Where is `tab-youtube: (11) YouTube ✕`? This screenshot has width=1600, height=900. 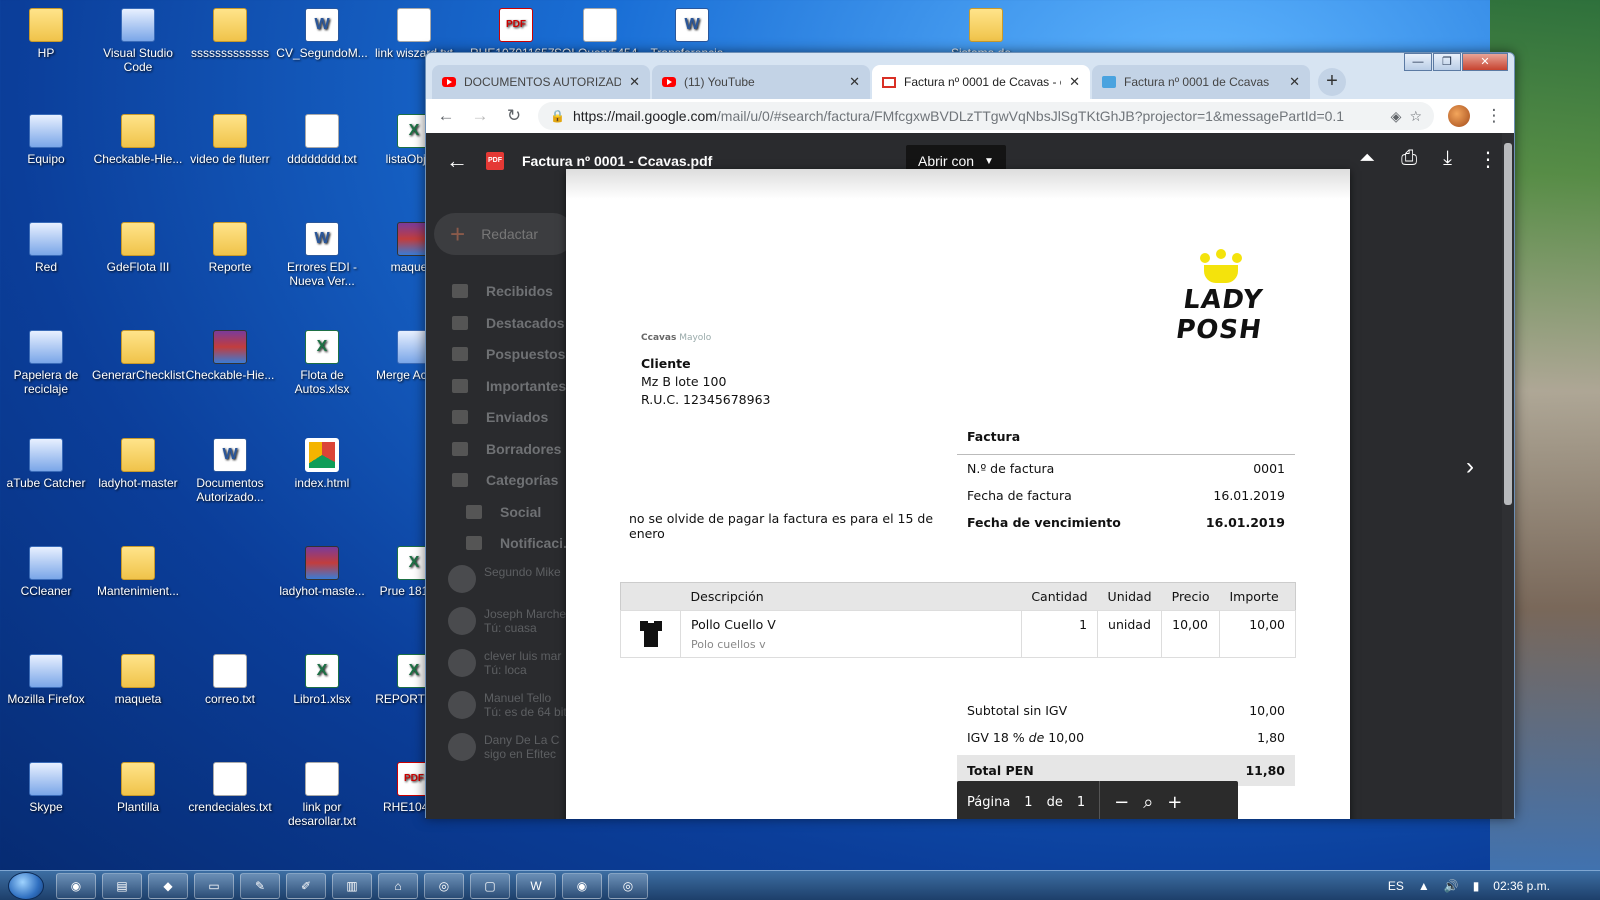
tab-youtube: (11) YouTube ✕ is located at coordinates (761, 82).